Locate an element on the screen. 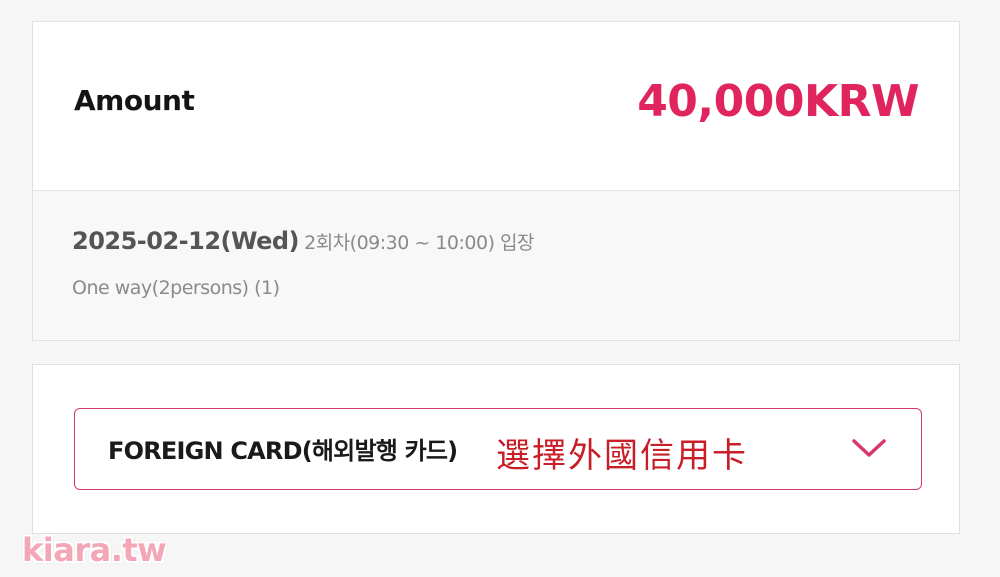  booking-date: 2025-02-12(Wed) is located at coordinates (186, 241).